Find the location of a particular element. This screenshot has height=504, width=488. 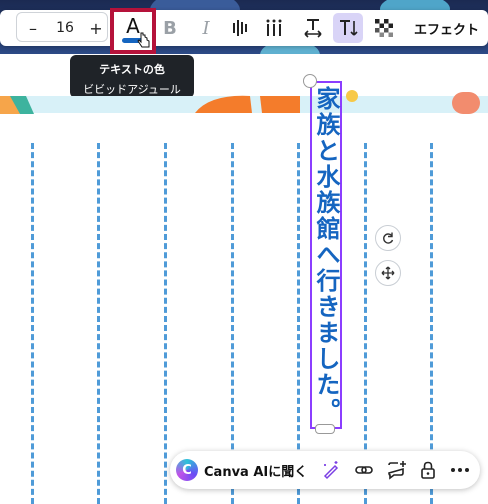

floating-action-bar: C Canva AIに聞く is located at coordinates (325, 470).